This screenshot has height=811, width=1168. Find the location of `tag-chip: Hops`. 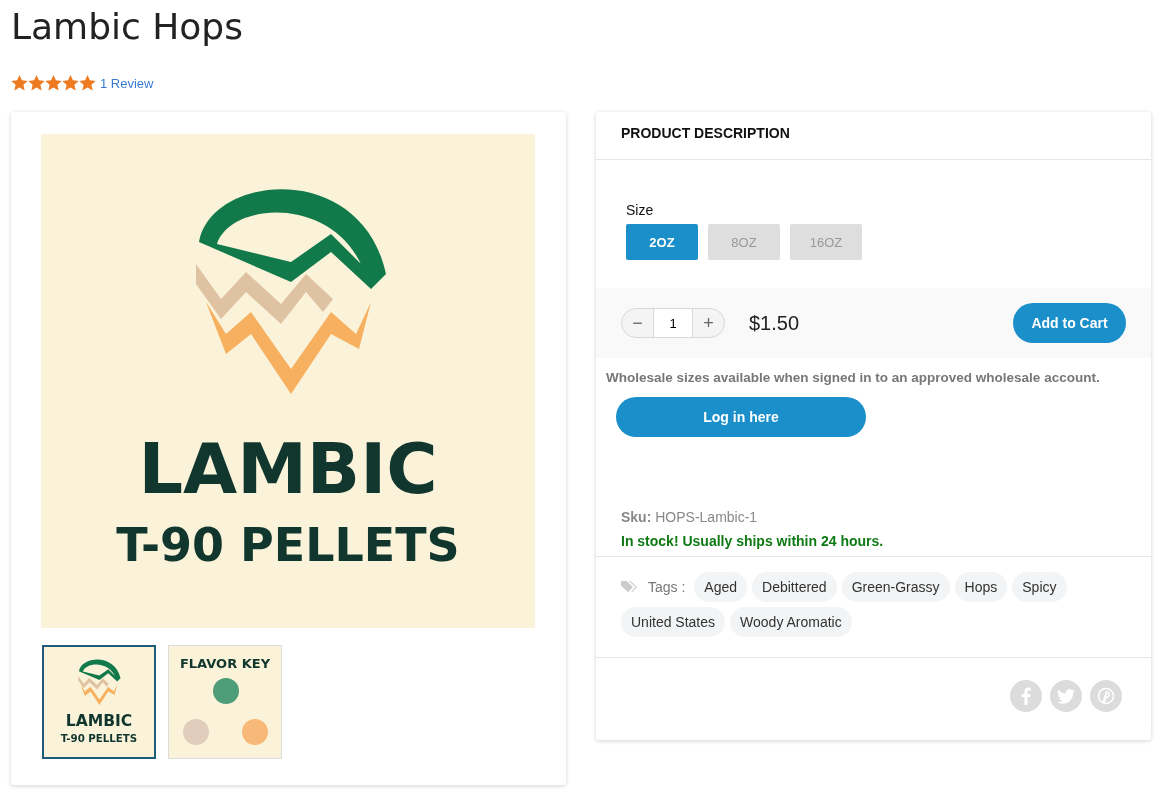

tag-chip: Hops is located at coordinates (981, 587).